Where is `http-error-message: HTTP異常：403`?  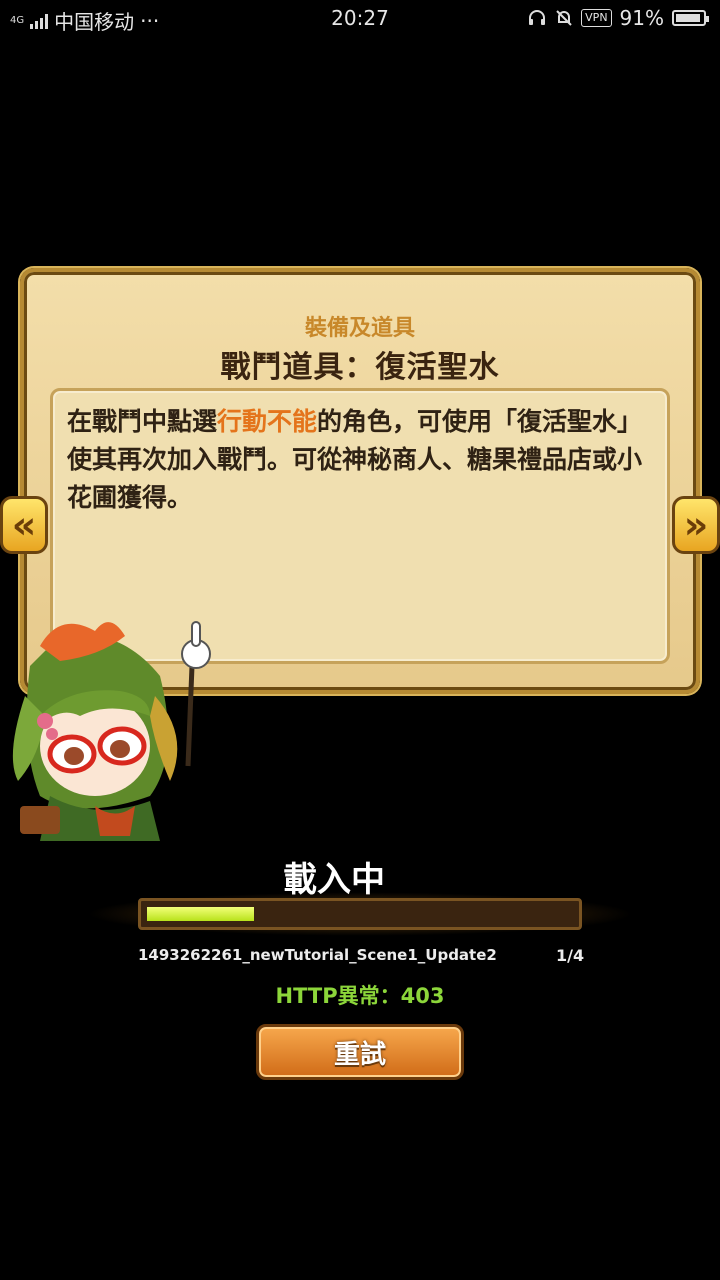
http-error-message: HTTP異常：403 is located at coordinates (360, 995).